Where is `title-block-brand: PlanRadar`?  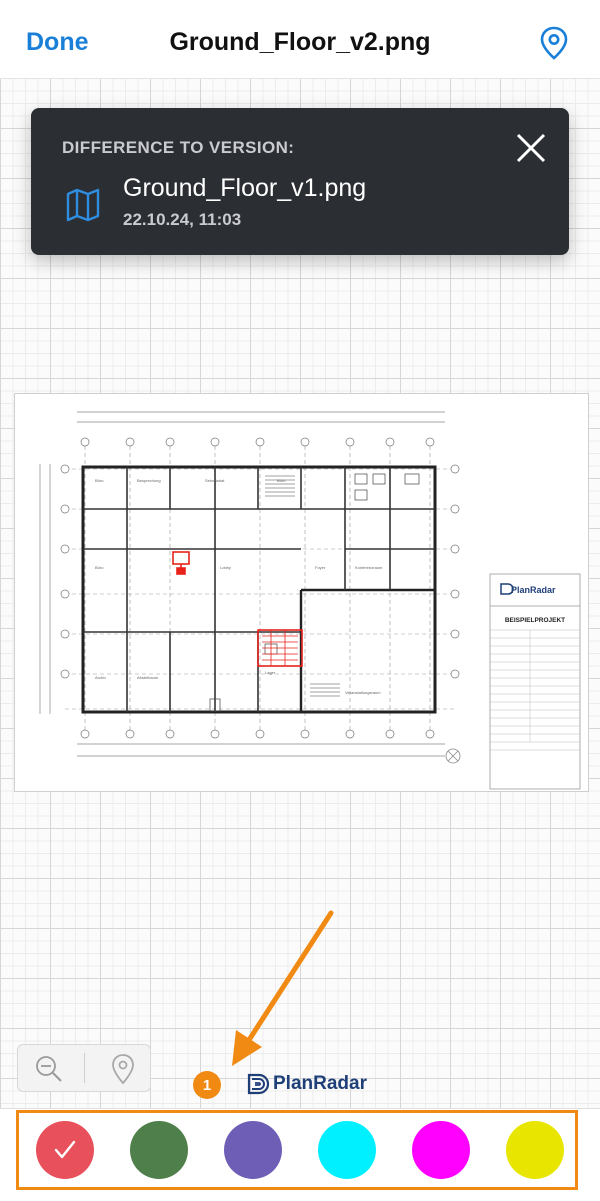
title-block-brand: PlanRadar is located at coordinates (533, 590).